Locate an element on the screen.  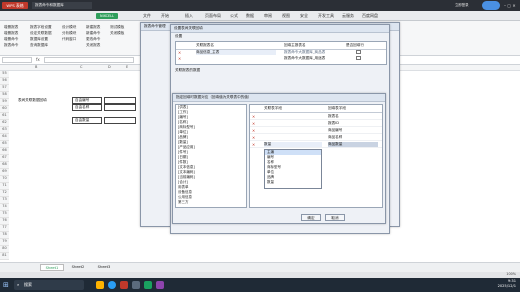
fx-icon: fx is located at coordinates (39, 60).